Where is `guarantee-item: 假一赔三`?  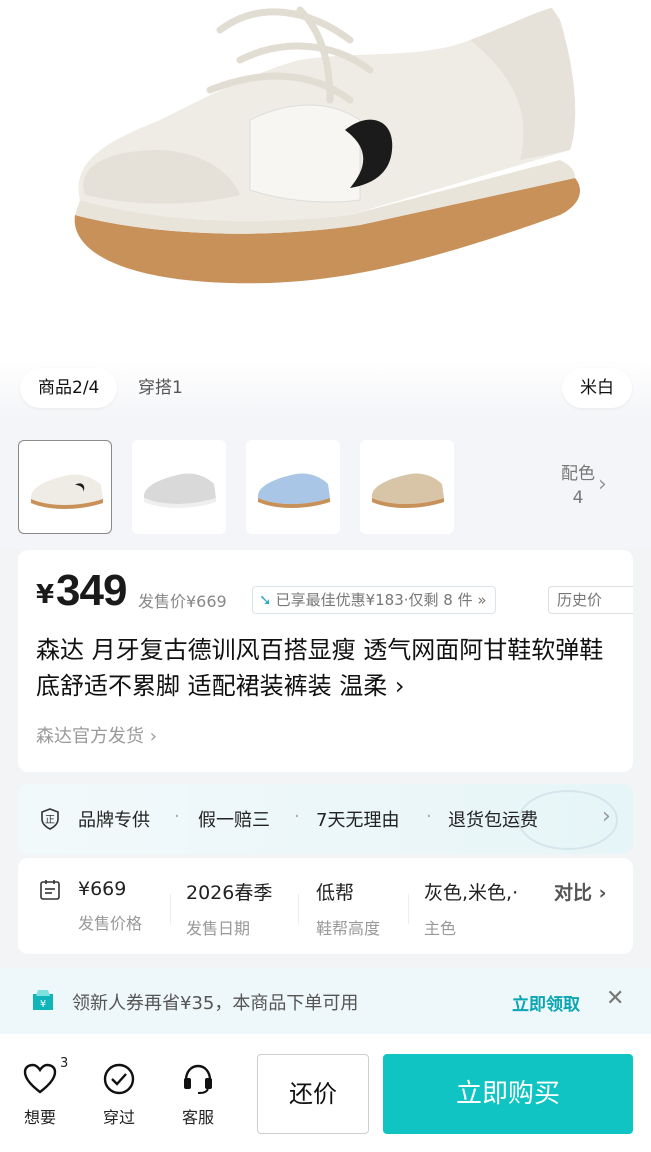
guarantee-item: 假一赔三 is located at coordinates (234, 820).